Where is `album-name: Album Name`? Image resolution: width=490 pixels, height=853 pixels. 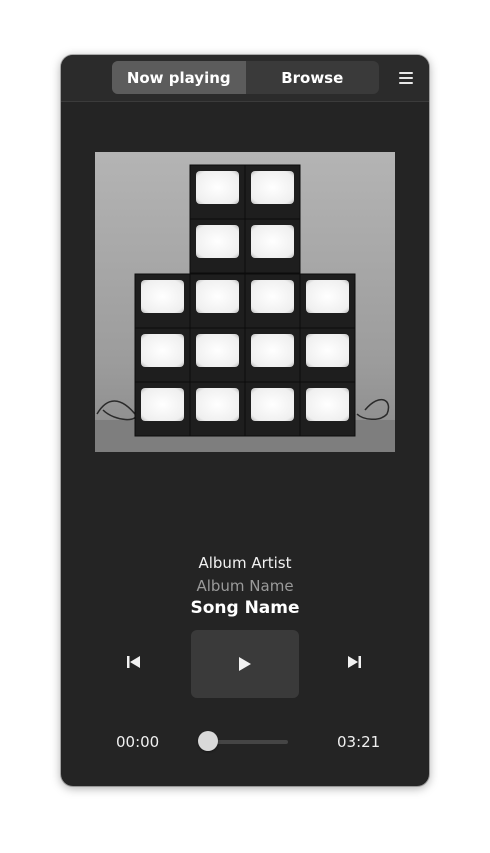 album-name: Album Name is located at coordinates (245, 586).